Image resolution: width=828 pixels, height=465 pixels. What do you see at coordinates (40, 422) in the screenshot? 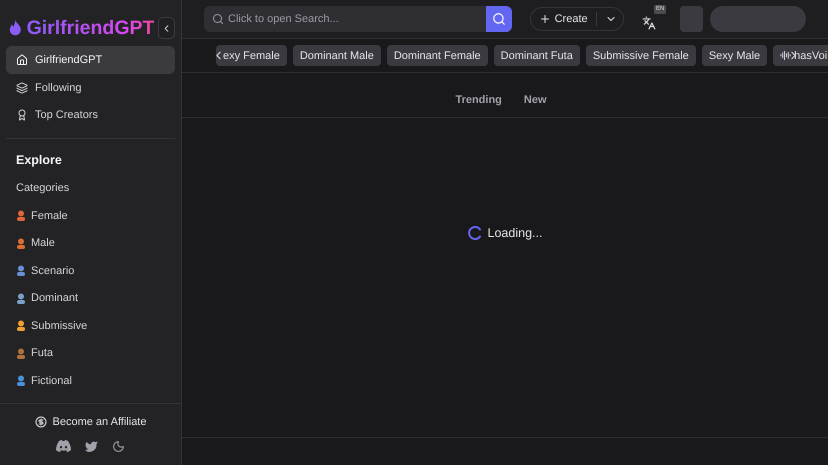
I see `dollar-icon` at bounding box center [40, 422].